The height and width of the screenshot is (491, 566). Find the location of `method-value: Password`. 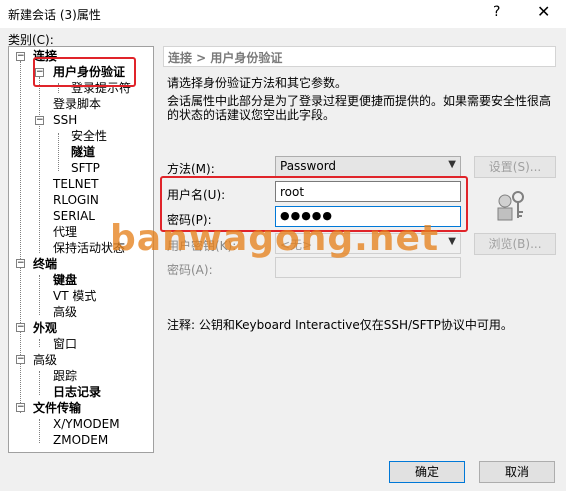

method-value: Password is located at coordinates (308, 166).